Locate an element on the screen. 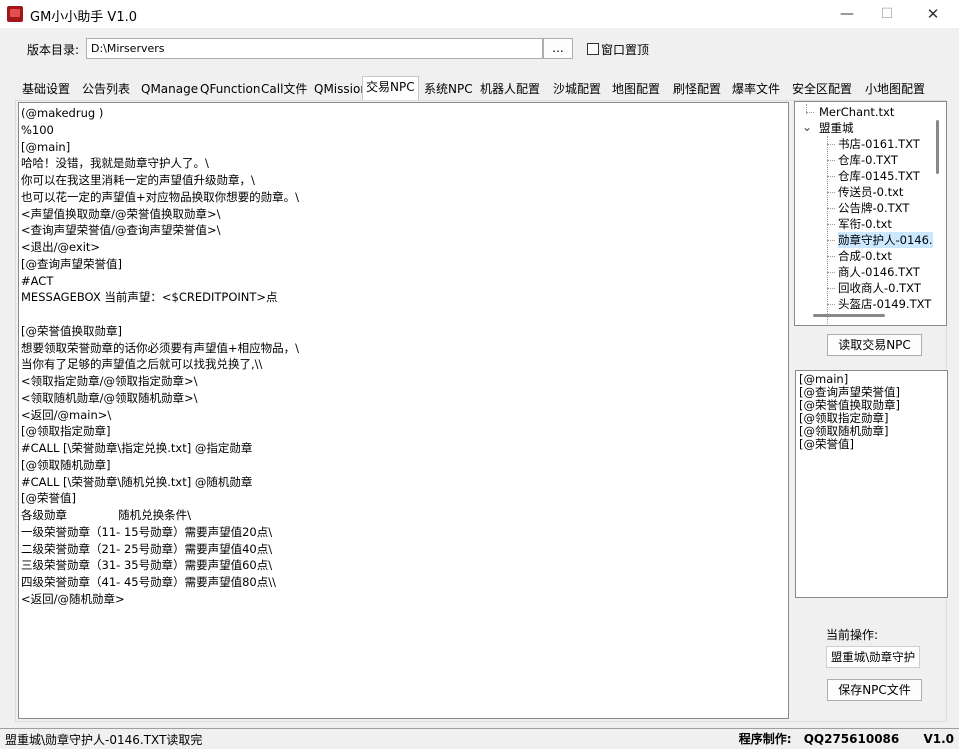 Image resolution: width=959 pixels, height=749 pixels. editor-line: <查询声望荣誉值/@查询声望荣誉值>\ is located at coordinates (121, 230).